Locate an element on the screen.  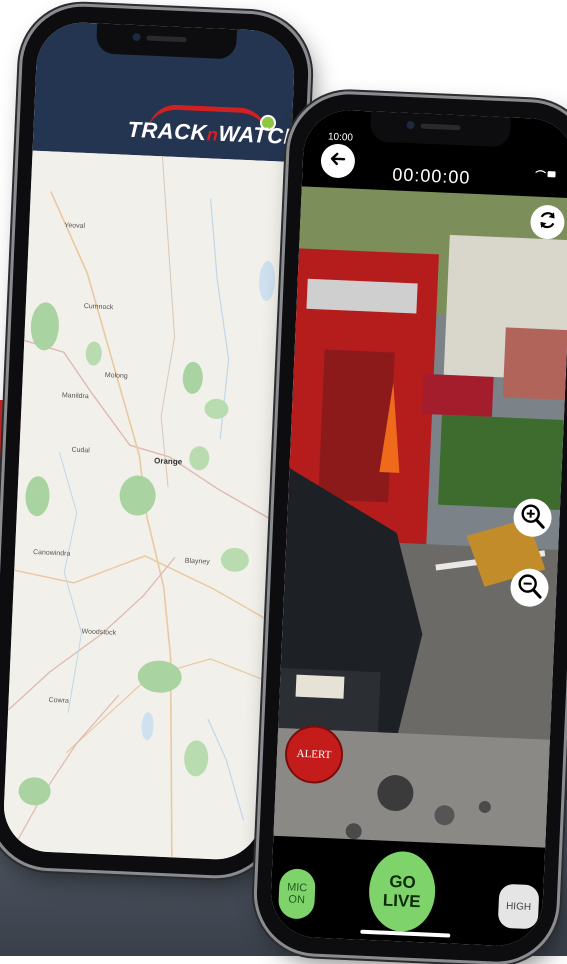
go-live-button: GO LIVE is located at coordinates (402, 891).